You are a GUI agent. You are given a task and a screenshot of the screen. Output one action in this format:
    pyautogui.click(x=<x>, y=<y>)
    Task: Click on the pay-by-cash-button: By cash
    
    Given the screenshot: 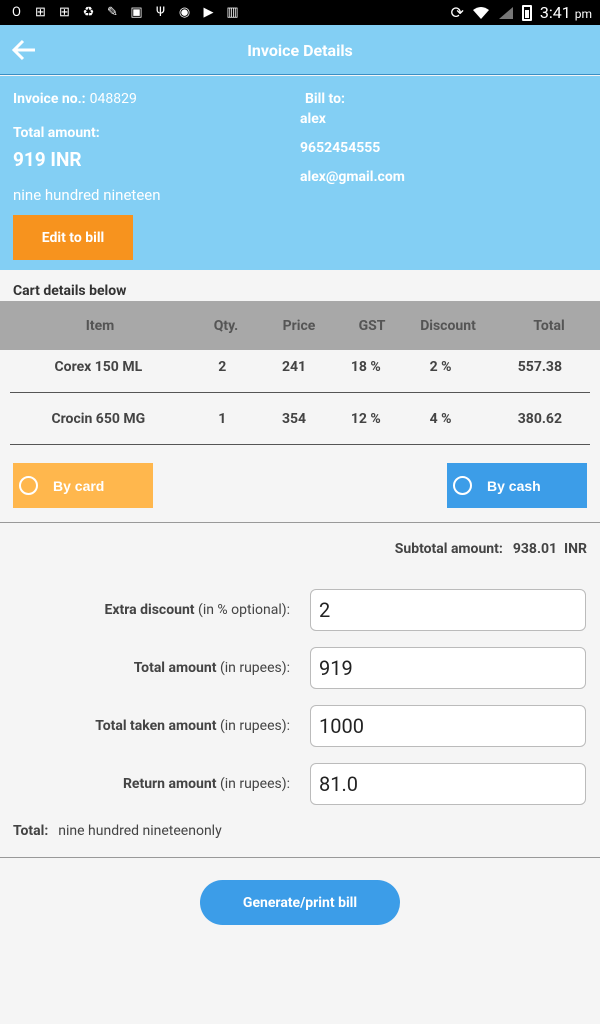 What is the action you would take?
    pyautogui.click(x=517, y=485)
    